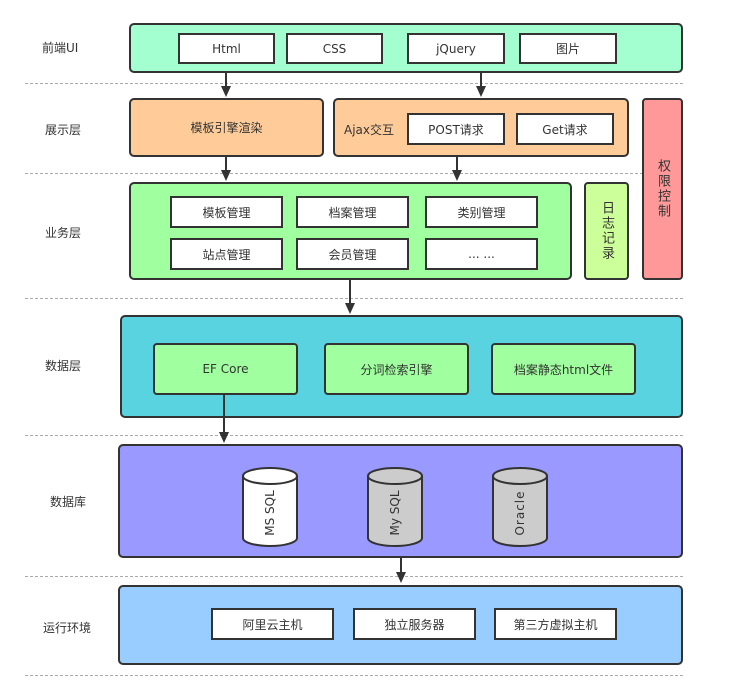 This screenshot has width=755, height=690. What do you see at coordinates (481, 212) in the screenshot?
I see `business-item-category-mgmt: 类别管理` at bounding box center [481, 212].